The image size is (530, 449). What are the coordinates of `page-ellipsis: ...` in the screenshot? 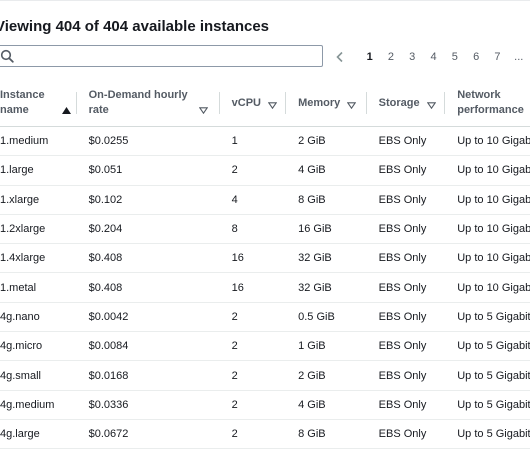 It's located at (519, 57).